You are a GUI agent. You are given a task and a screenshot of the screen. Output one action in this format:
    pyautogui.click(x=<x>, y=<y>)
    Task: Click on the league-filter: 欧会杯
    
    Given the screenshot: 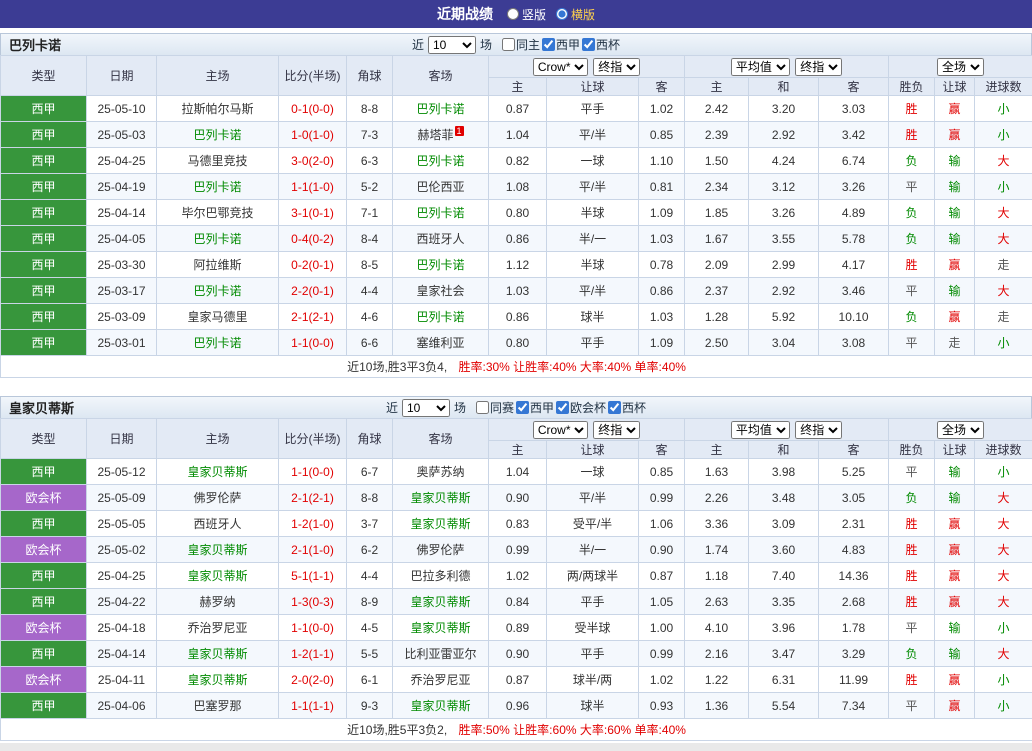 What is the action you would take?
    pyautogui.click(x=581, y=407)
    